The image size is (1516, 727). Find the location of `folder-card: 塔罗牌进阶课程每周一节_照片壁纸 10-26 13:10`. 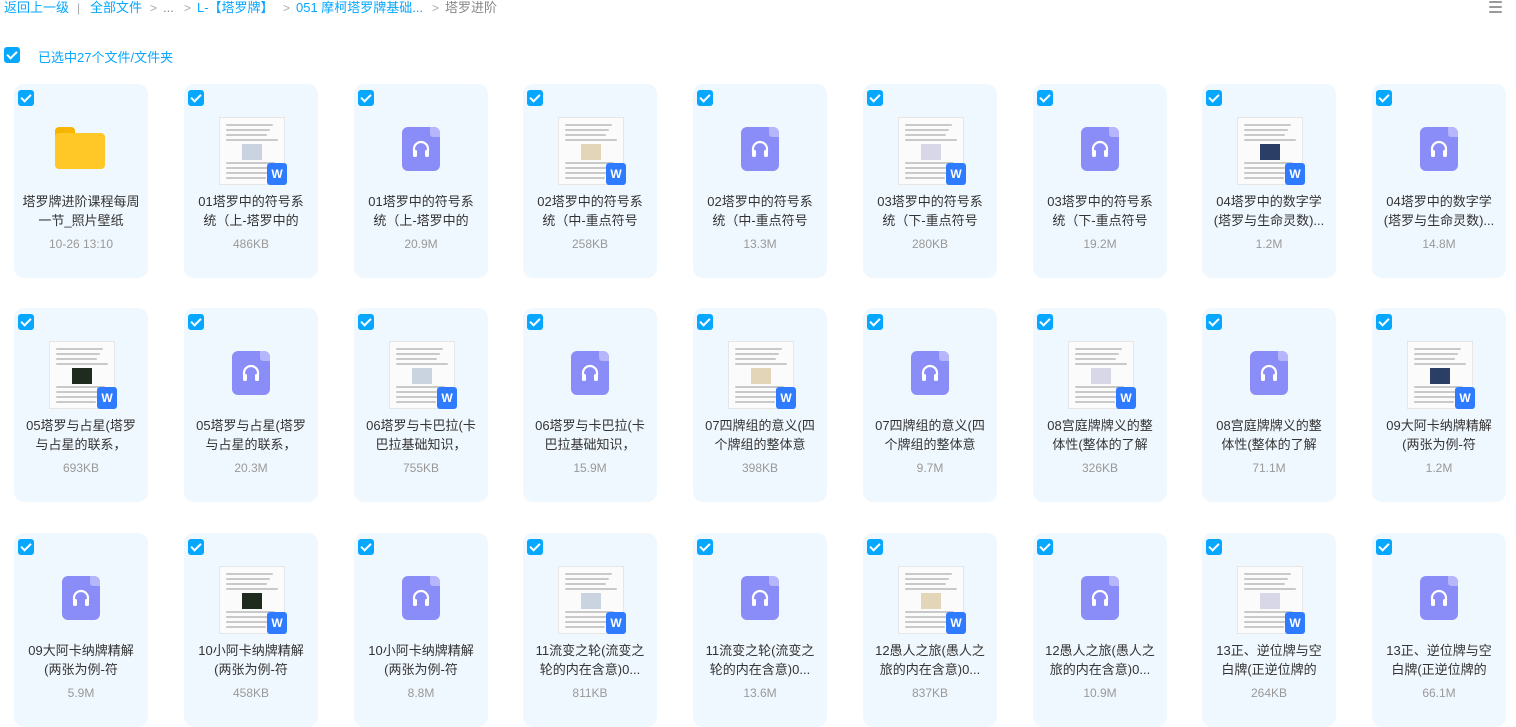

folder-card: 塔罗牌进阶课程每周一节_照片壁纸 10-26 13:10 is located at coordinates (81, 181).